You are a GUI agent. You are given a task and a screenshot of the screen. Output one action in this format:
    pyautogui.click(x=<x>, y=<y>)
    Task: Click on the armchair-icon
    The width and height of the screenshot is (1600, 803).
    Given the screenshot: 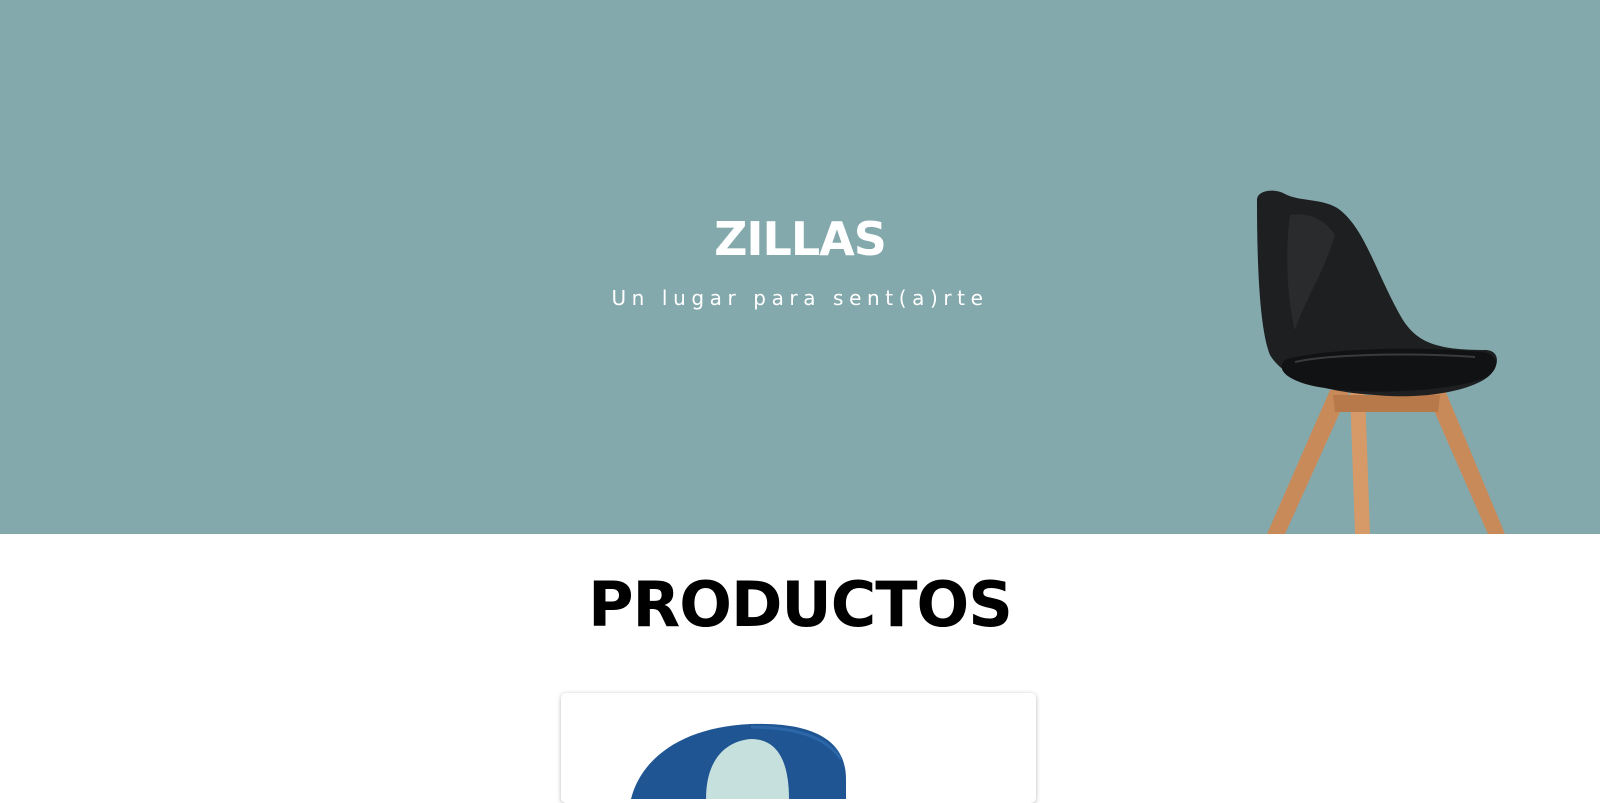 What is the action you would take?
    pyautogui.click(x=738, y=761)
    